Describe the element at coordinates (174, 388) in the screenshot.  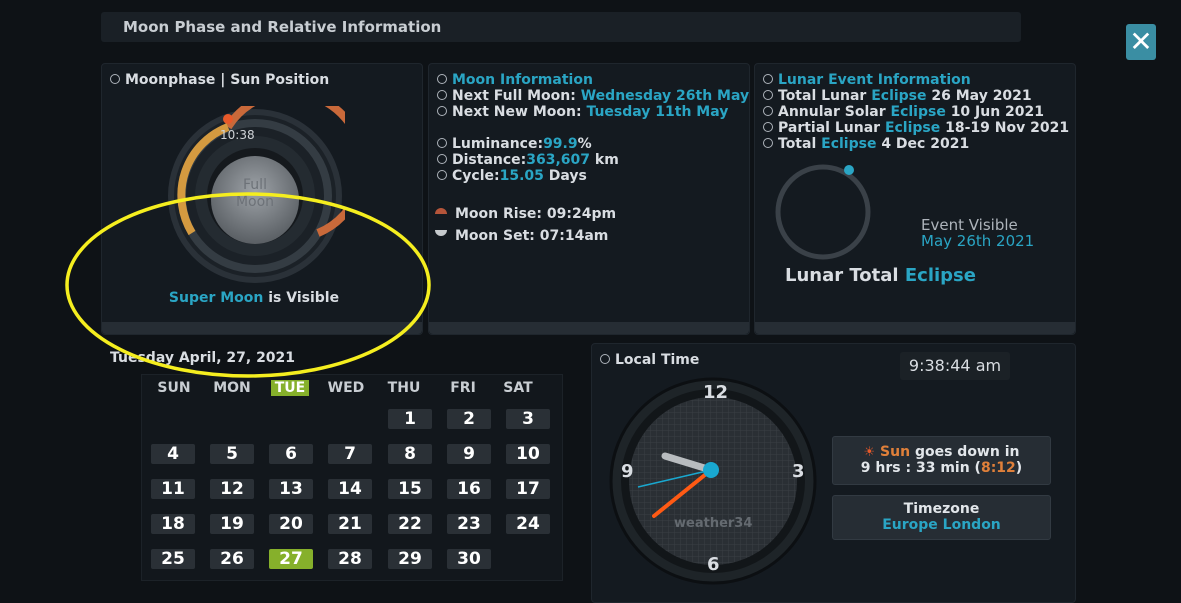
I see `weekday-label: SUN` at that location.